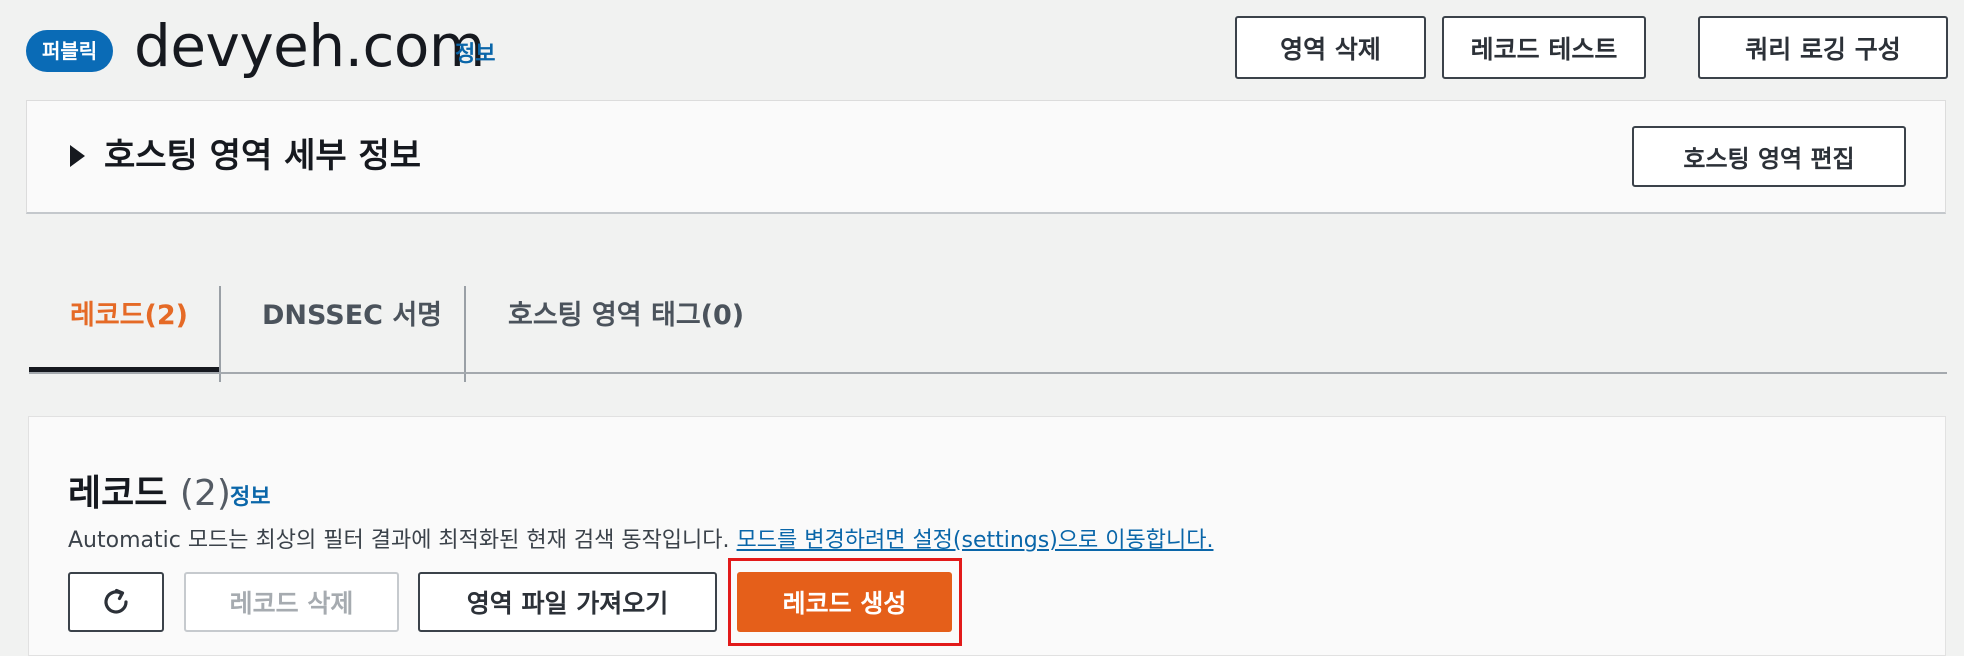 This screenshot has height=656, width=1964. Describe the element at coordinates (1544, 47) in the screenshot. I see `test-record-button: 레코드 테스트` at that location.